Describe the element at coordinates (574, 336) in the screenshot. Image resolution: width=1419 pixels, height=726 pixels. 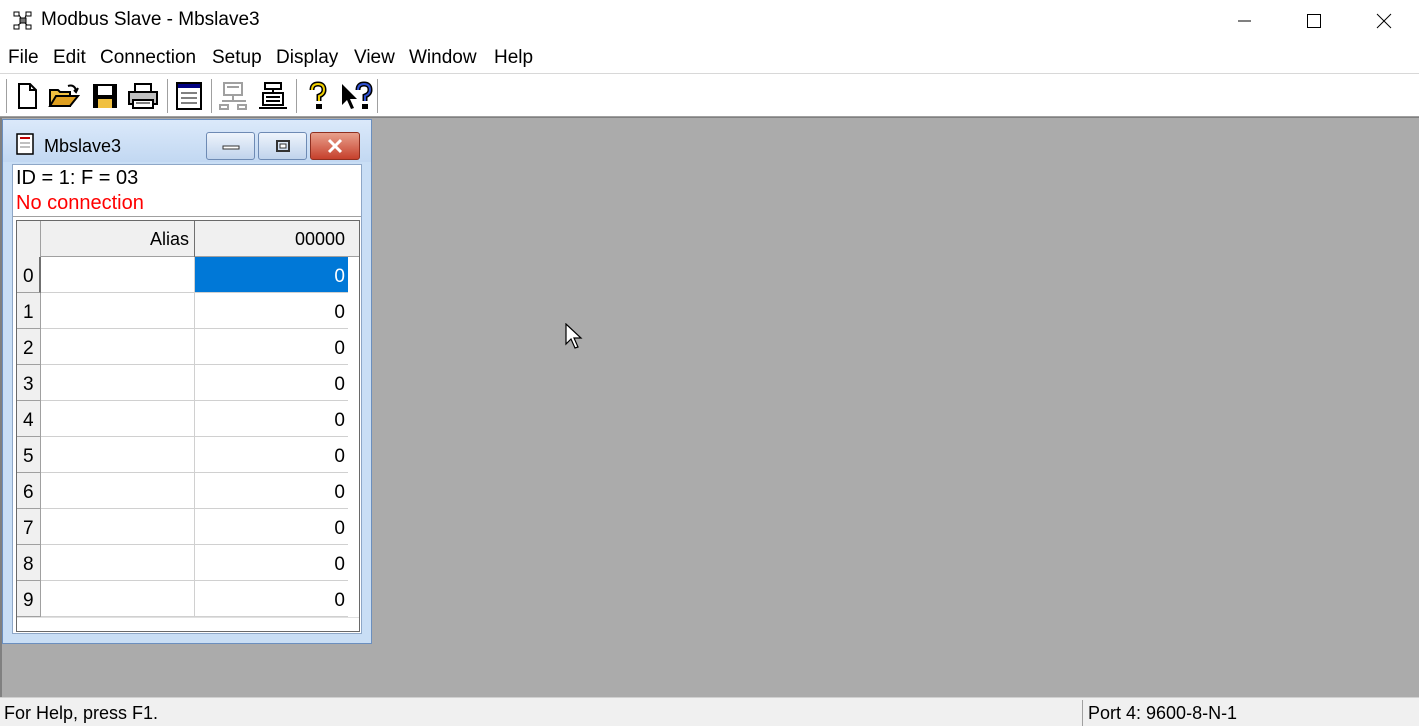
I see `mouse-cursor-icon` at that location.